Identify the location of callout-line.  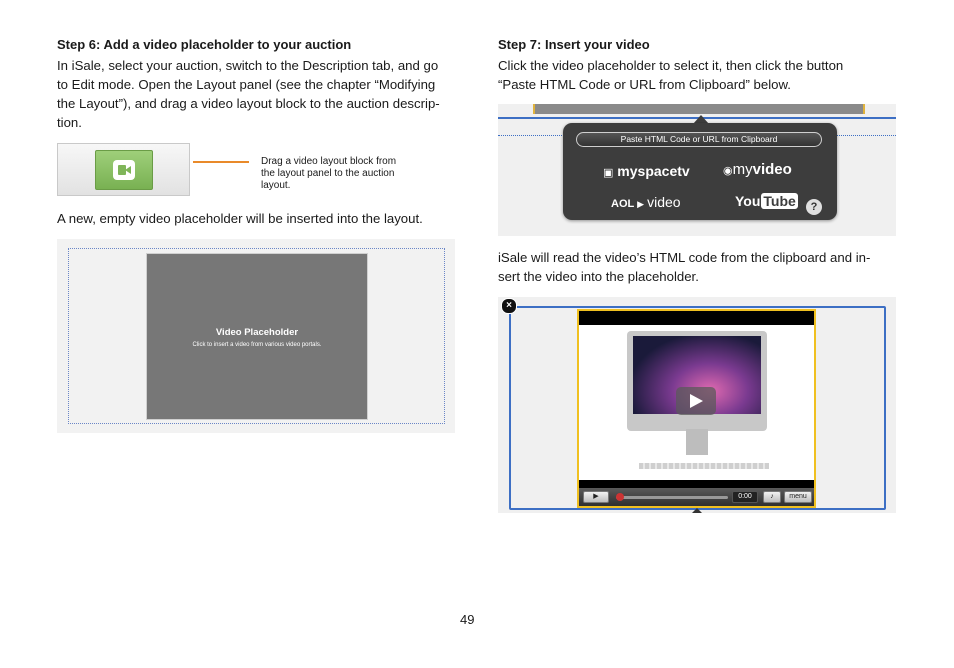
(221, 162).